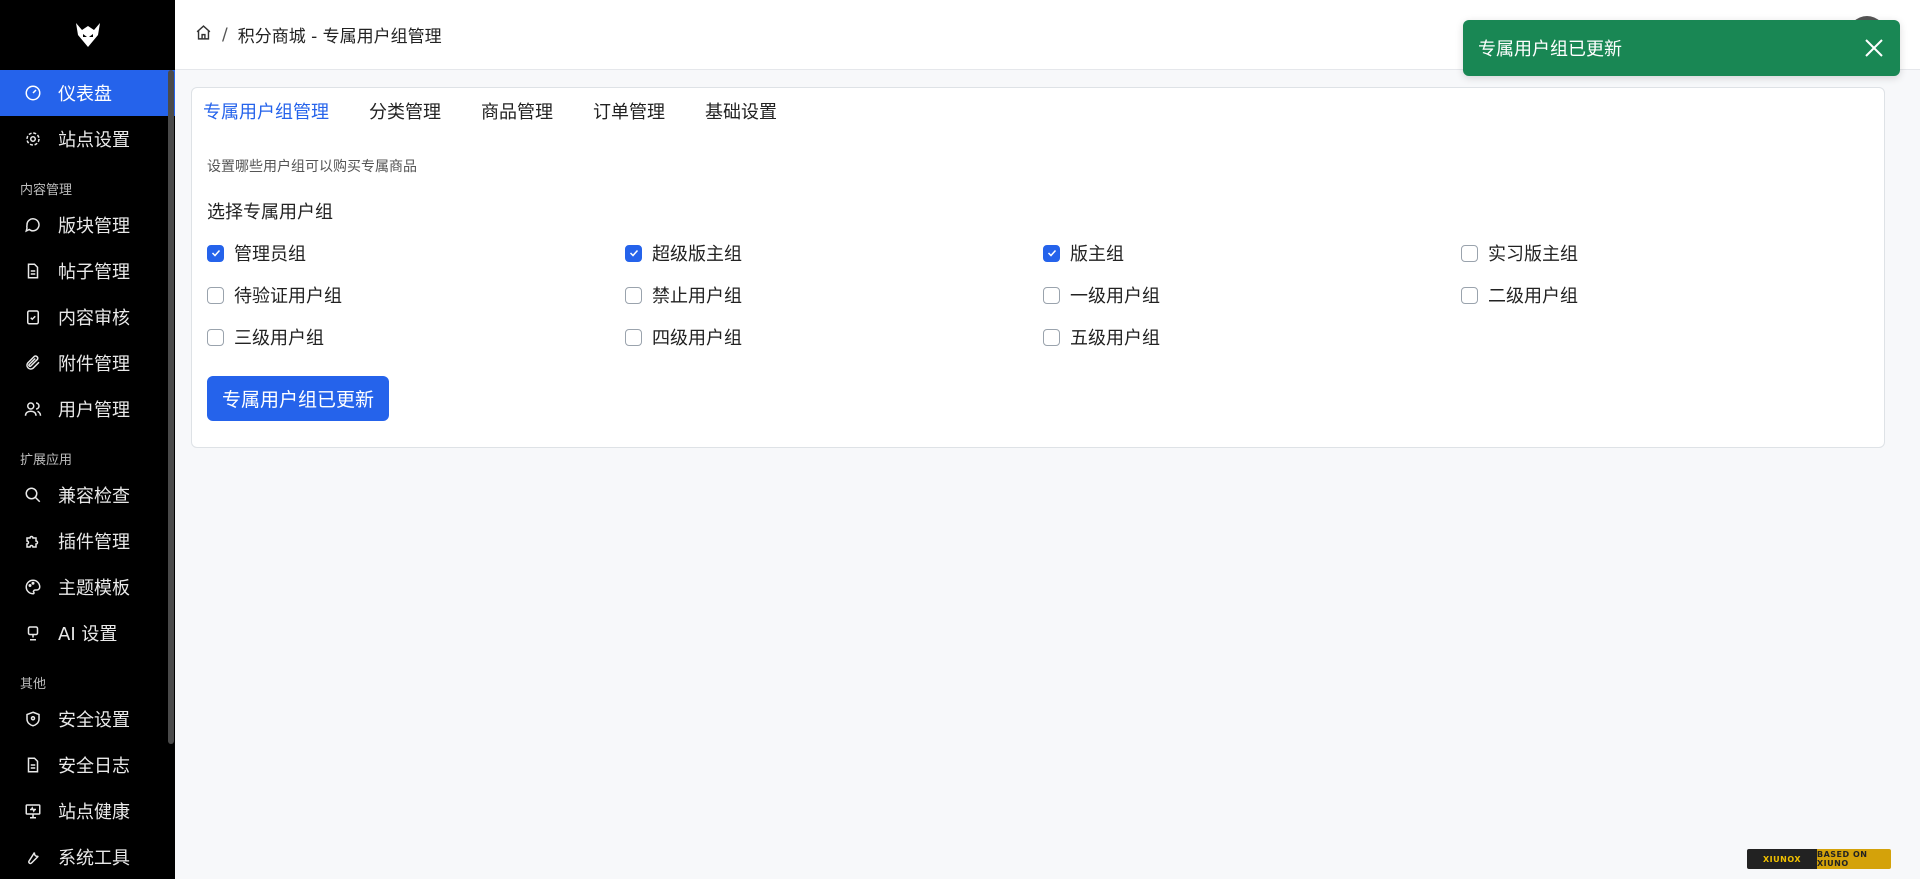 The height and width of the screenshot is (879, 1920). Describe the element at coordinates (33, 857) in the screenshot. I see `tools-icon` at that location.